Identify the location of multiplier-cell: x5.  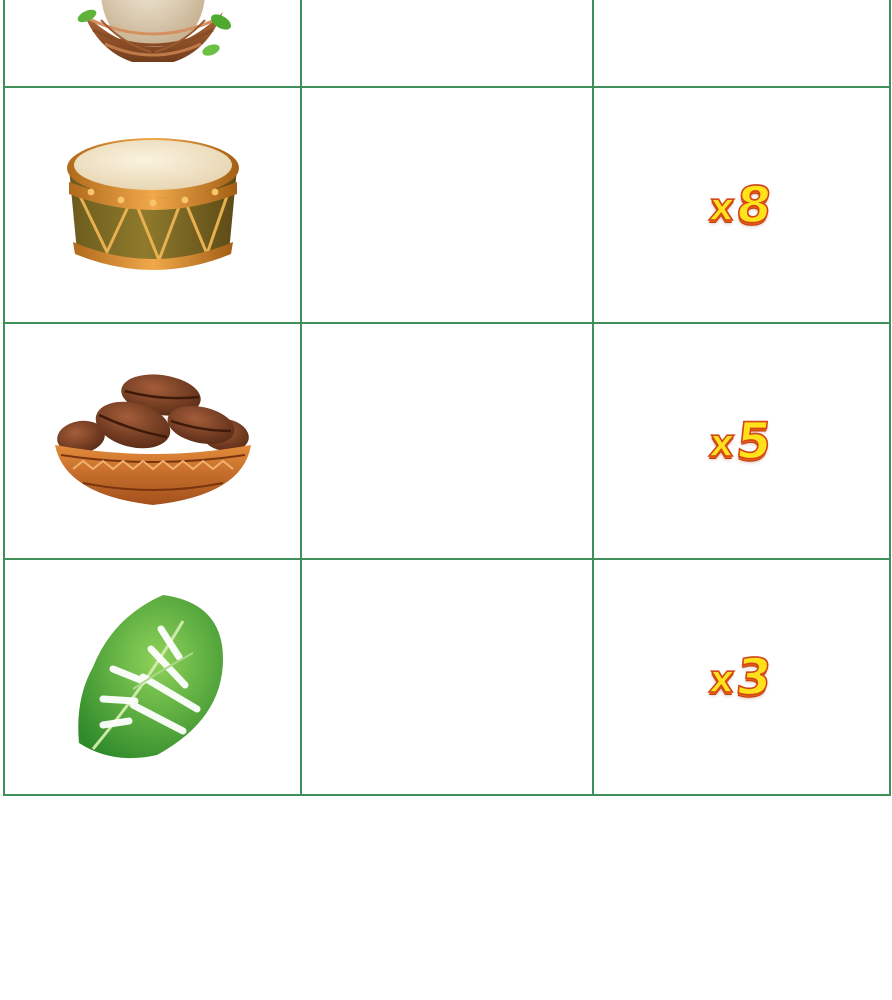
(741, 441).